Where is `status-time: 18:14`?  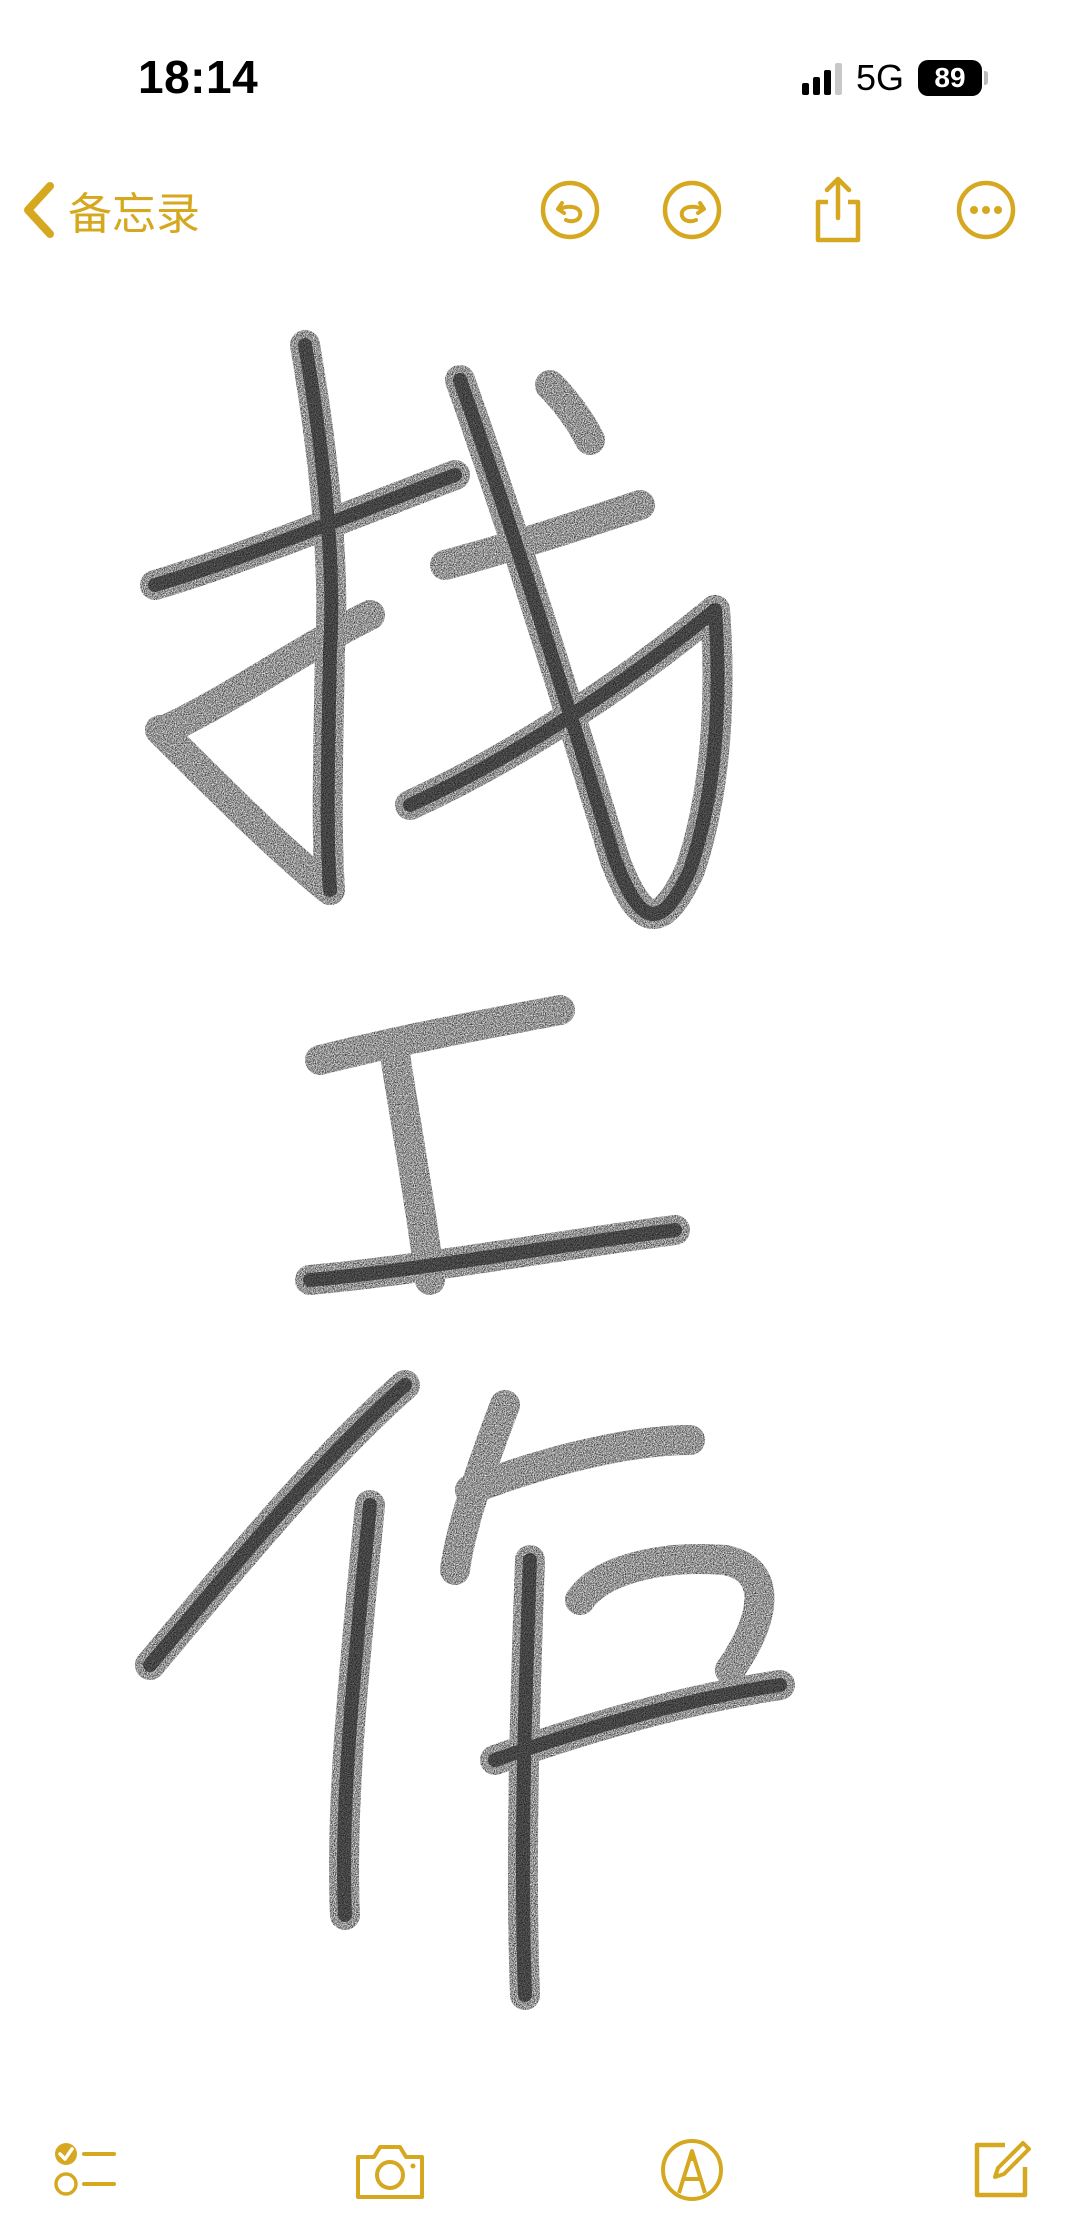 status-time: 18:14 is located at coordinates (198, 77).